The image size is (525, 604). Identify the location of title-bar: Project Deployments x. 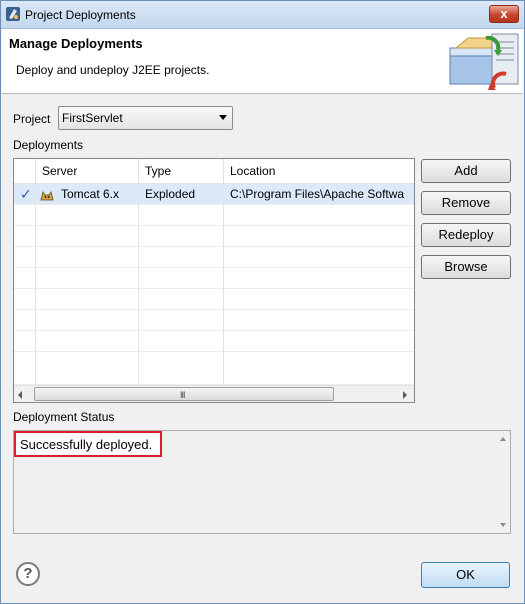
(262, 15).